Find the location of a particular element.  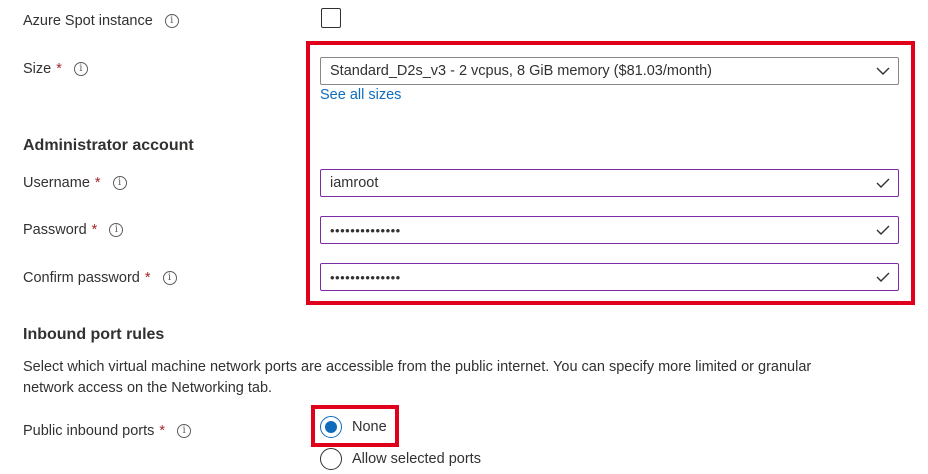

inbound-description-line2: network access on the Networking tab. is located at coordinates (148, 388).